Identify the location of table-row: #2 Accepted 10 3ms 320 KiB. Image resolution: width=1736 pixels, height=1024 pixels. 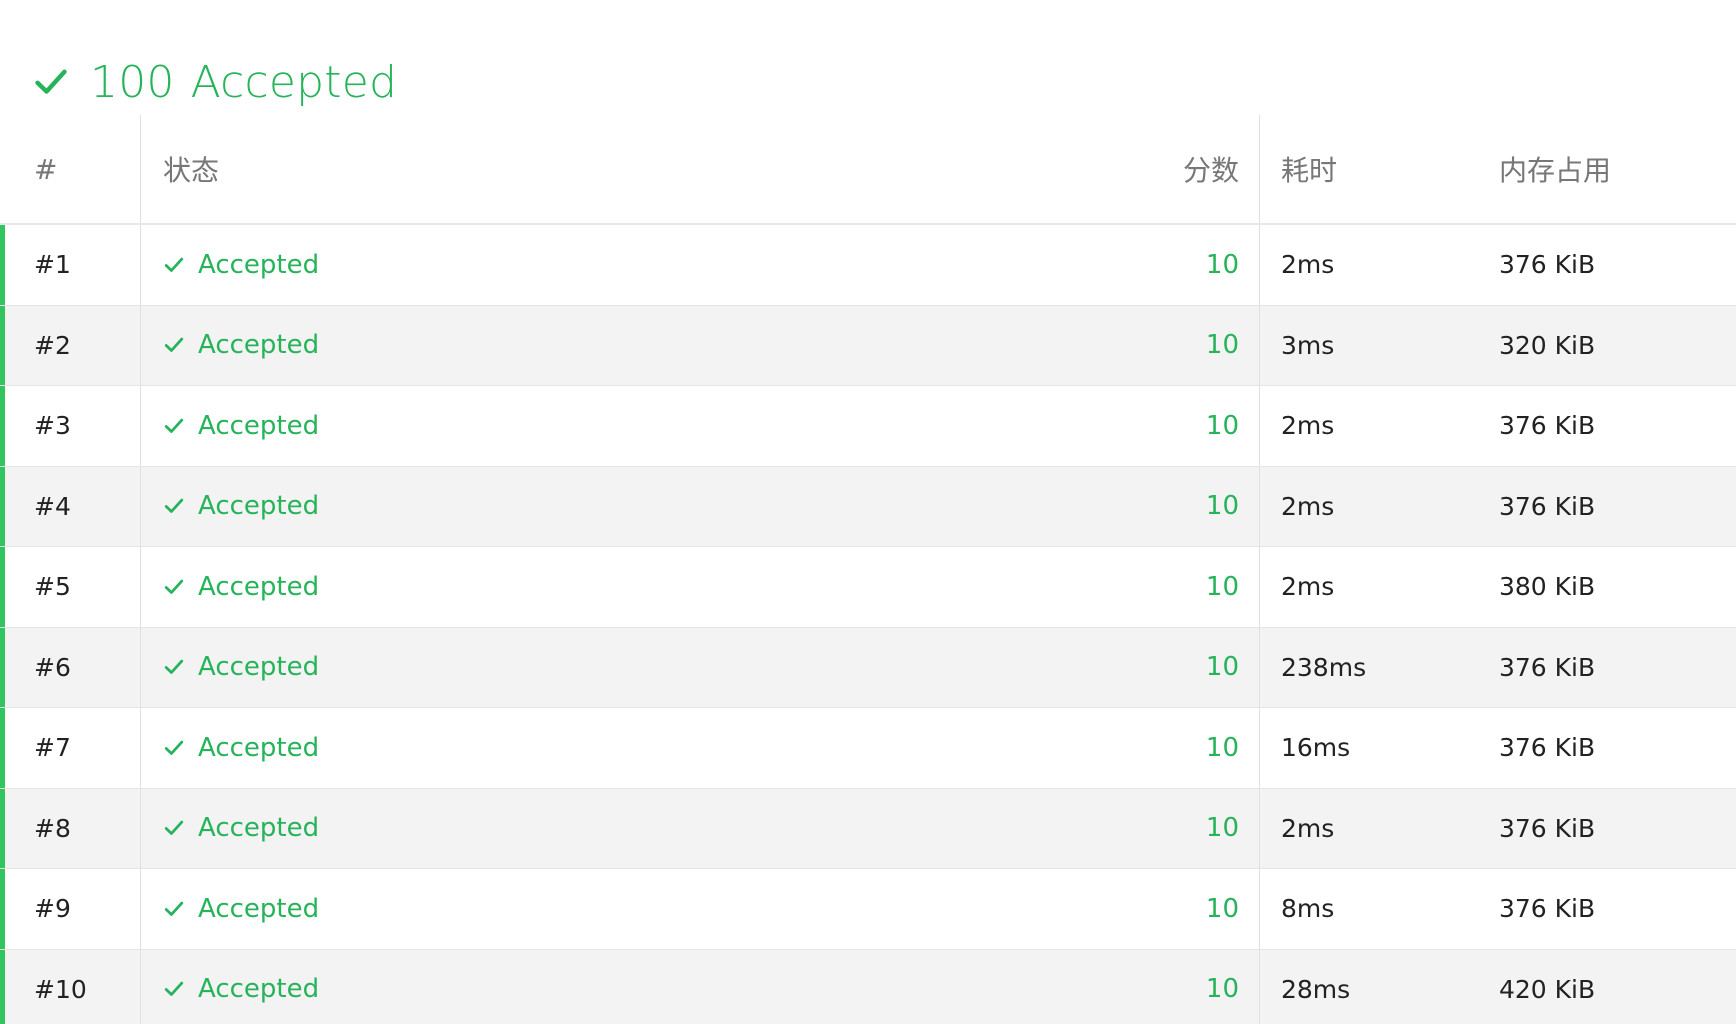
(868, 345).